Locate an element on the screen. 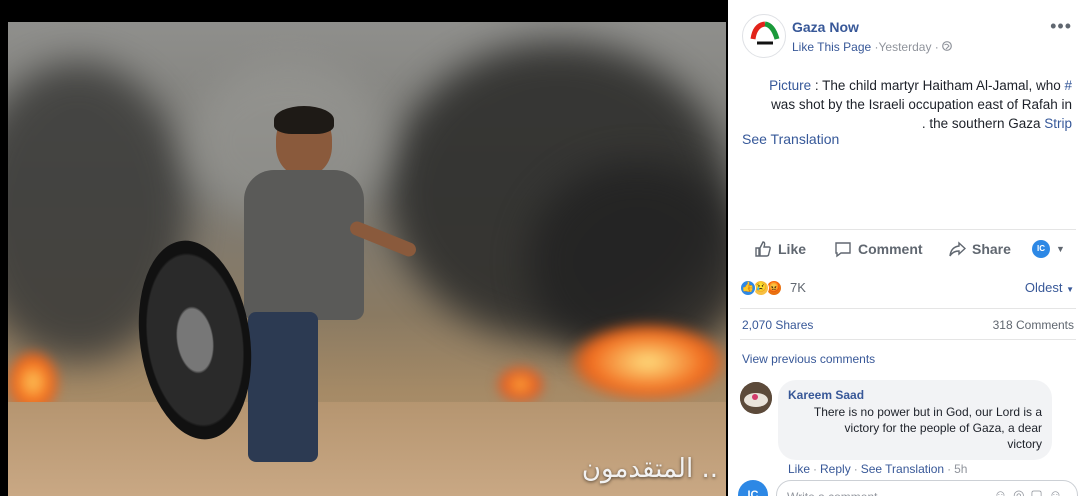 The image size is (1088, 496). avatar-image is located at coordinates (756, 398).